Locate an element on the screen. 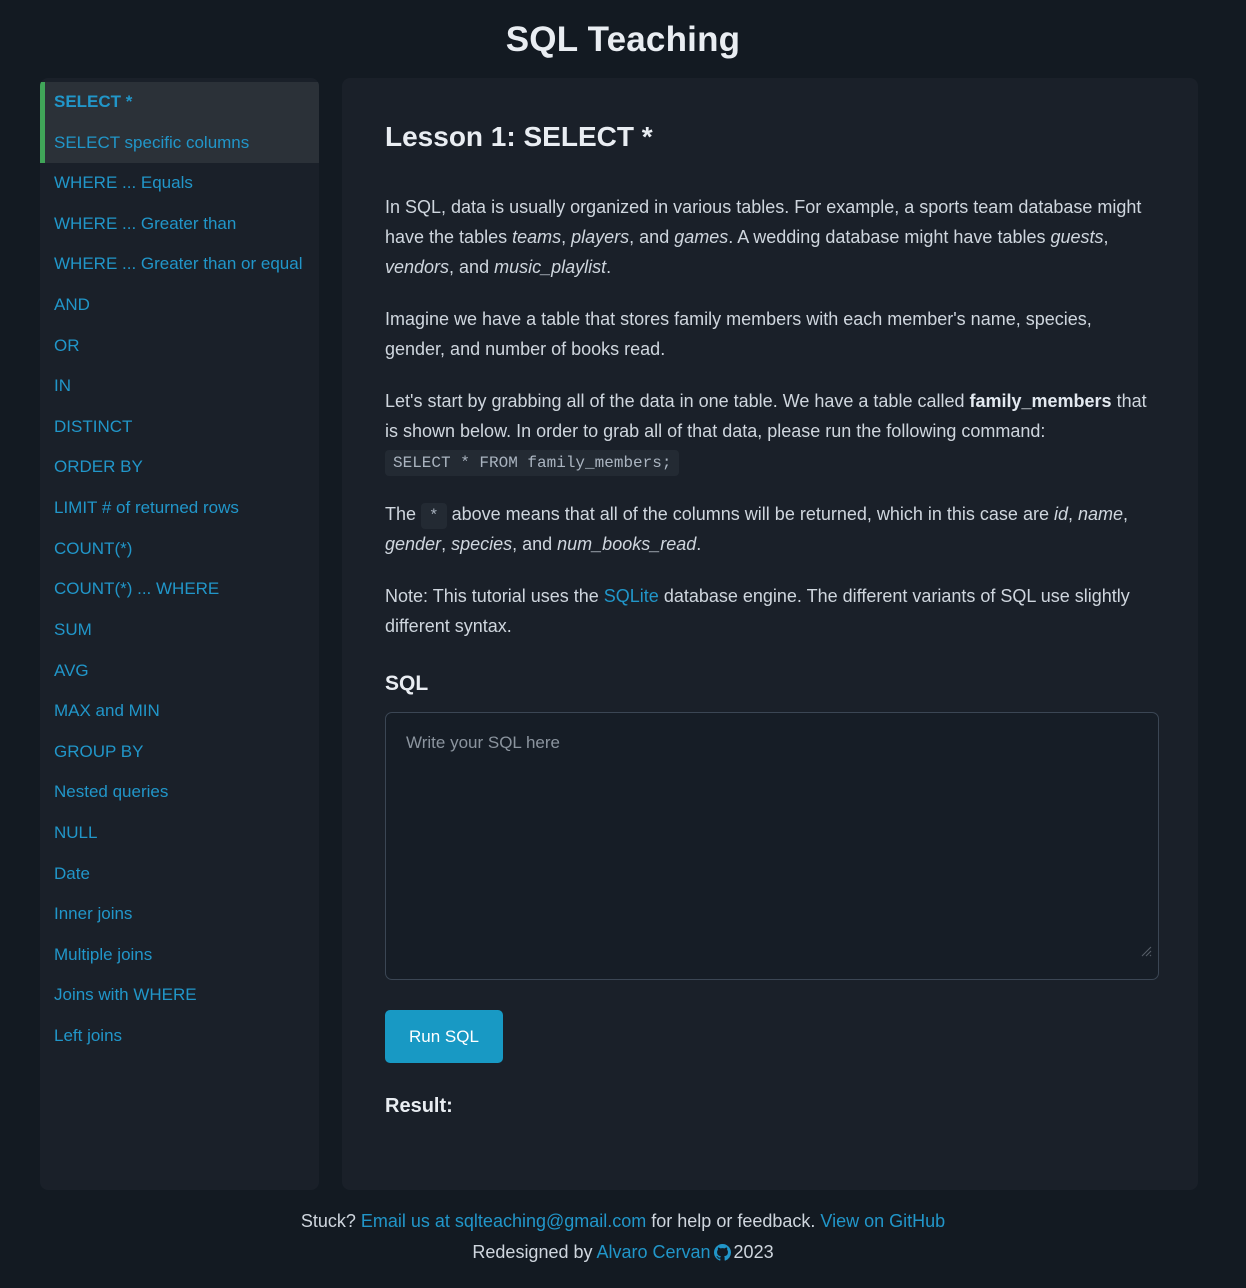 The height and width of the screenshot is (1288, 1246). table-name-teams: teams is located at coordinates (537, 236).